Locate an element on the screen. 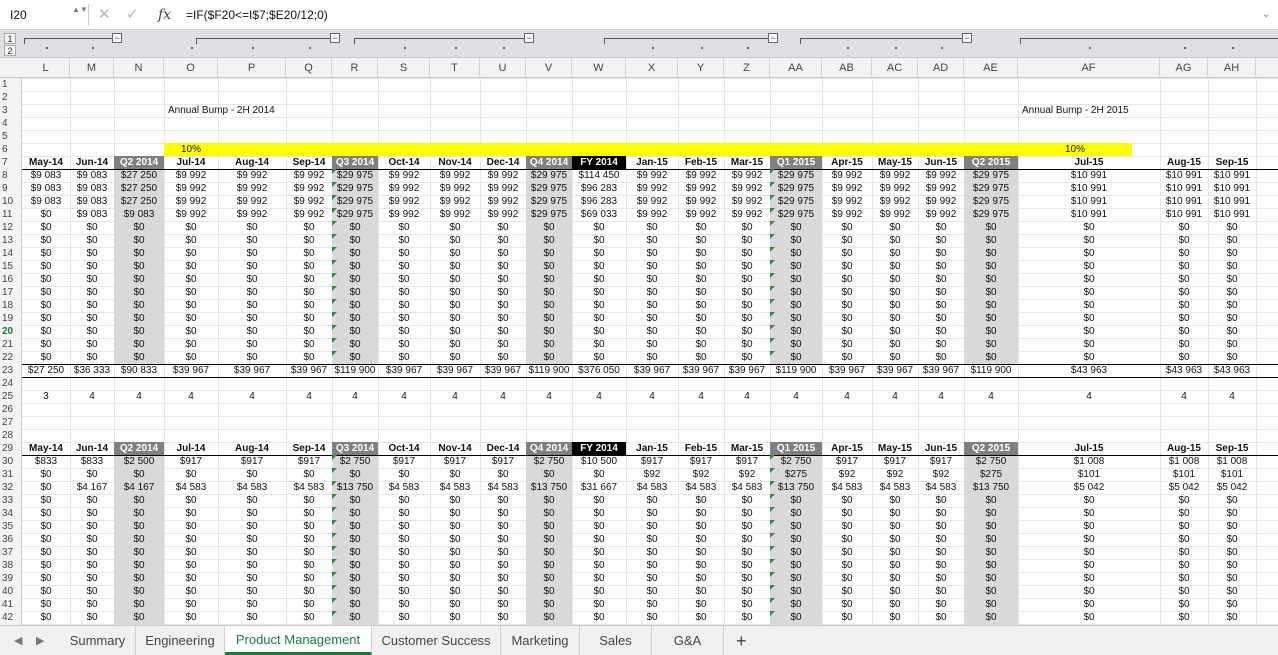 The height and width of the screenshot is (655, 1278). period-header: Jan-15 is located at coordinates (652, 162).